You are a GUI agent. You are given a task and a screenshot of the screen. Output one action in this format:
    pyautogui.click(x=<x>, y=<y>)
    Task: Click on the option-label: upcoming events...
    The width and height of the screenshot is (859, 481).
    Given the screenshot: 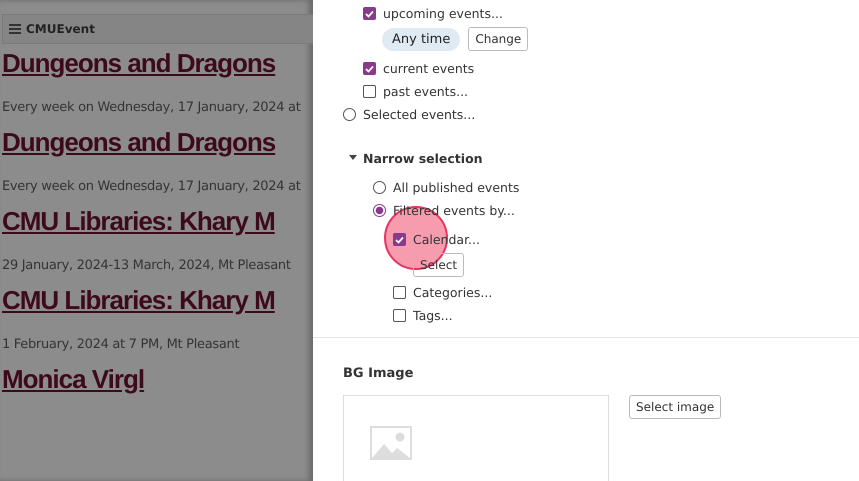 What is the action you would take?
    pyautogui.click(x=443, y=13)
    